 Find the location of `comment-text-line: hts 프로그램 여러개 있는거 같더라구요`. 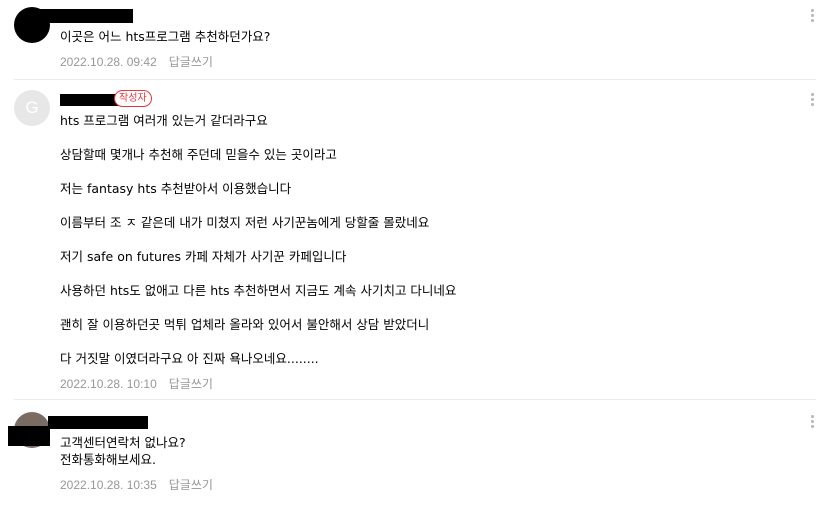

comment-text-line: hts 프로그램 여러개 있는거 같더라구요 is located at coordinates (164, 120).